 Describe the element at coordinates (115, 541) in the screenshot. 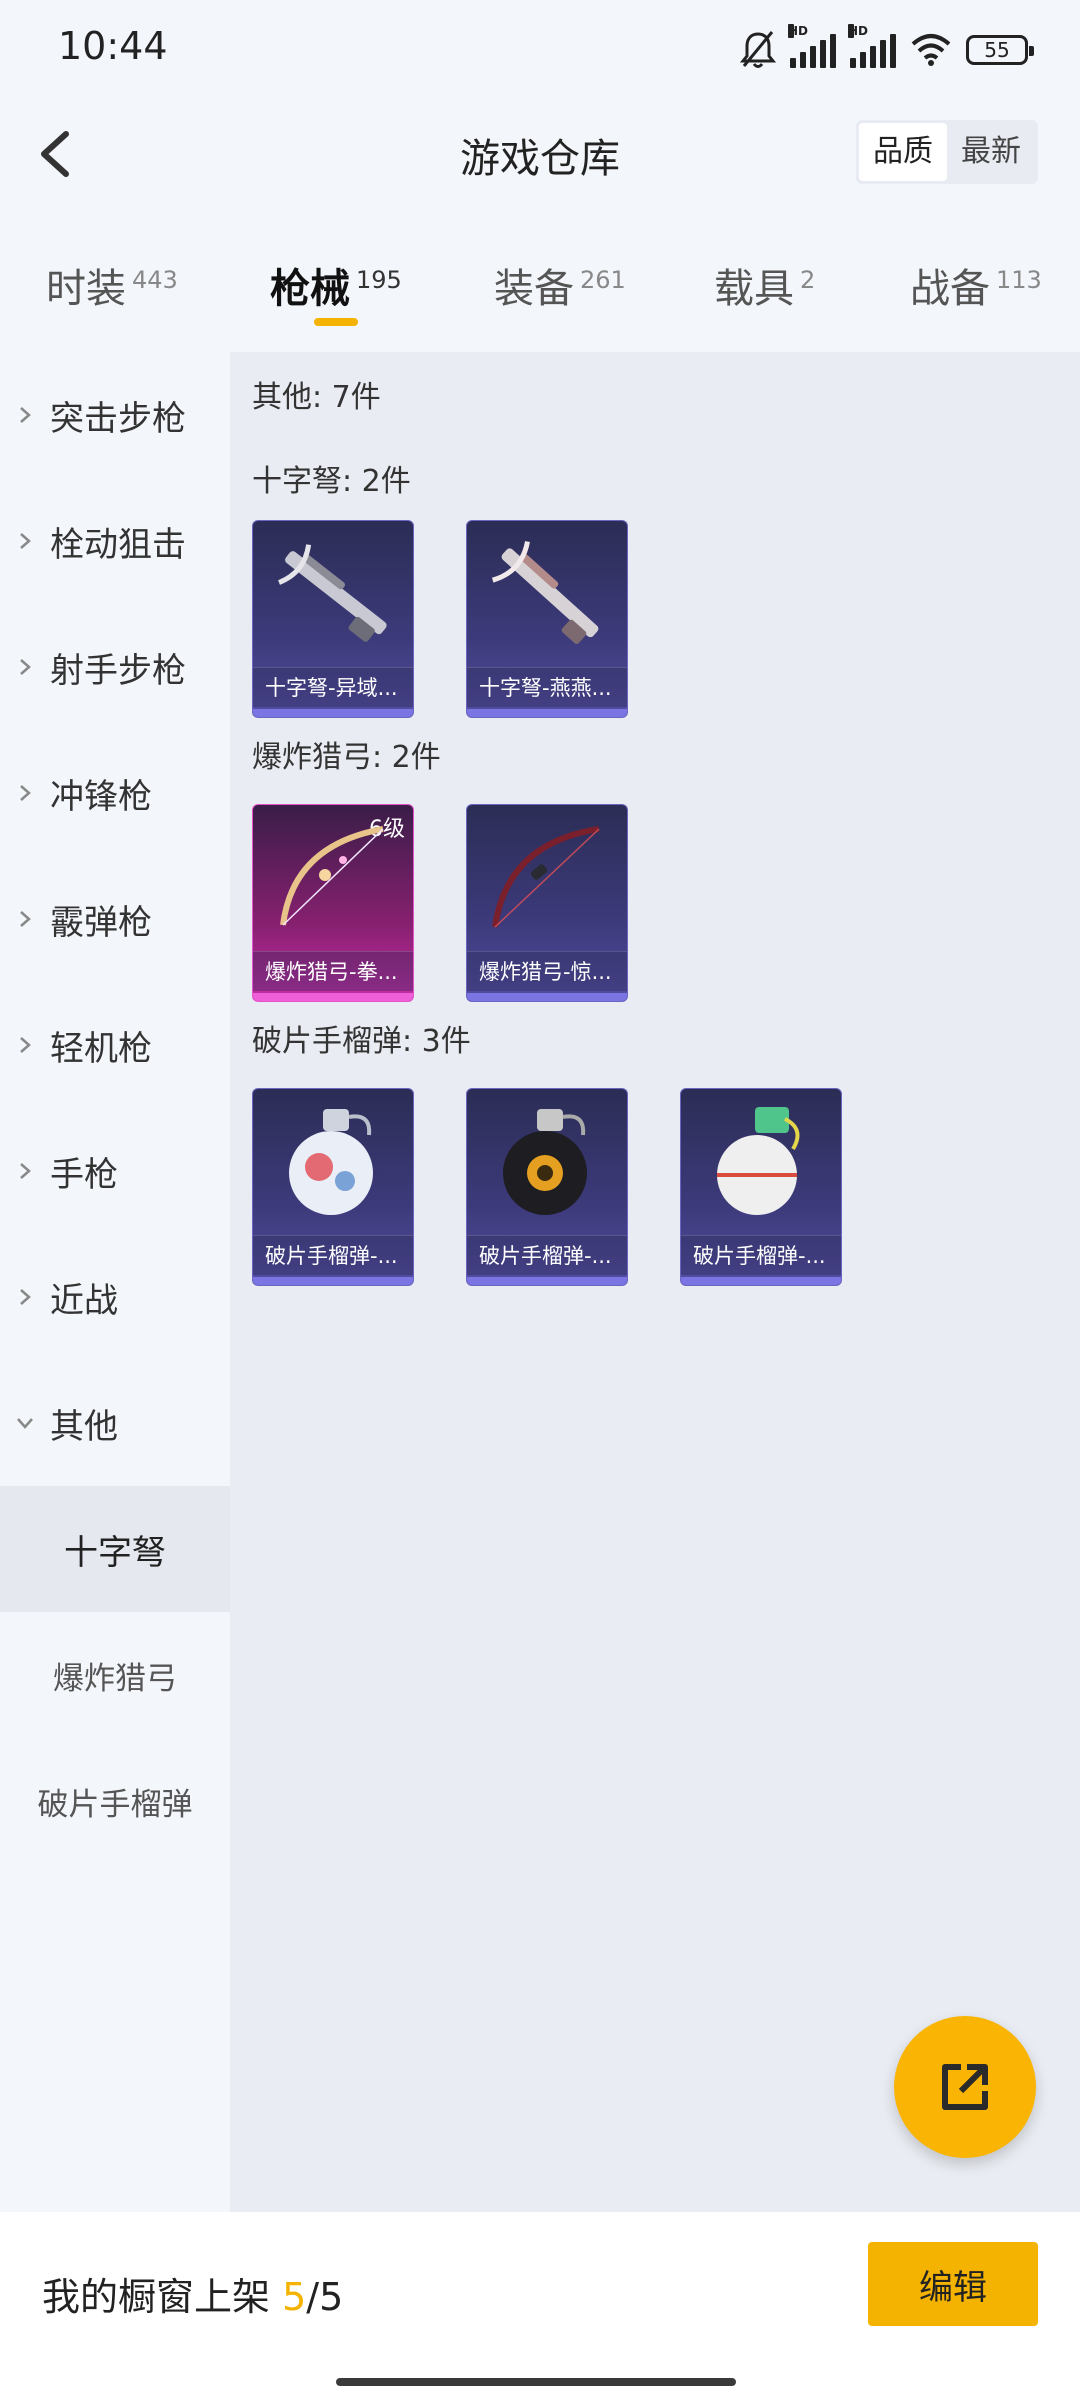

I see `sidebar-item-bolt-sniper: 栓动狙击` at that location.